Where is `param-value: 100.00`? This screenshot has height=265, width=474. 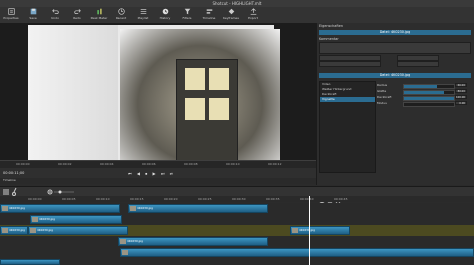
param-value: 100.00 is located at coordinates (461, 97).